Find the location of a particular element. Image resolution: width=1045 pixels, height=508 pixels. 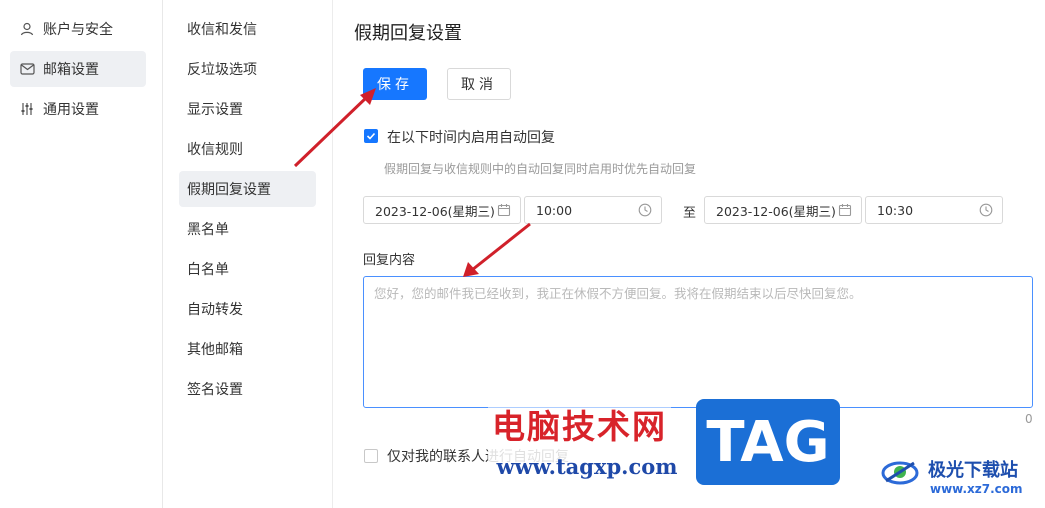

subnav-item-receive-rules: 收信规则 is located at coordinates (247, 149).